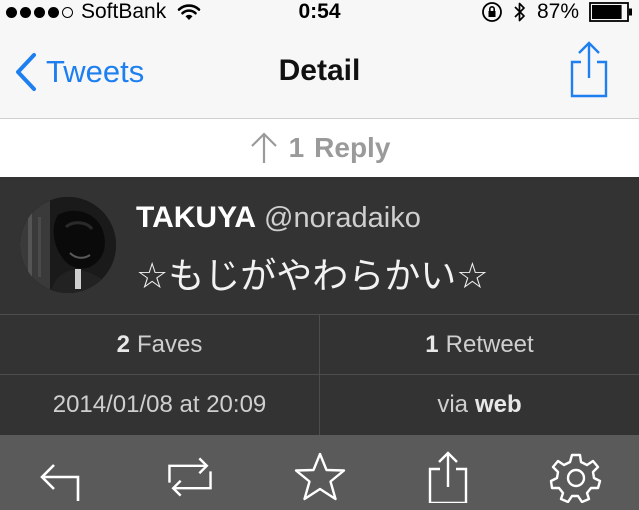 This screenshot has height=510, width=639. Describe the element at coordinates (432, 344) in the screenshot. I see `retweets-count: 1` at that location.